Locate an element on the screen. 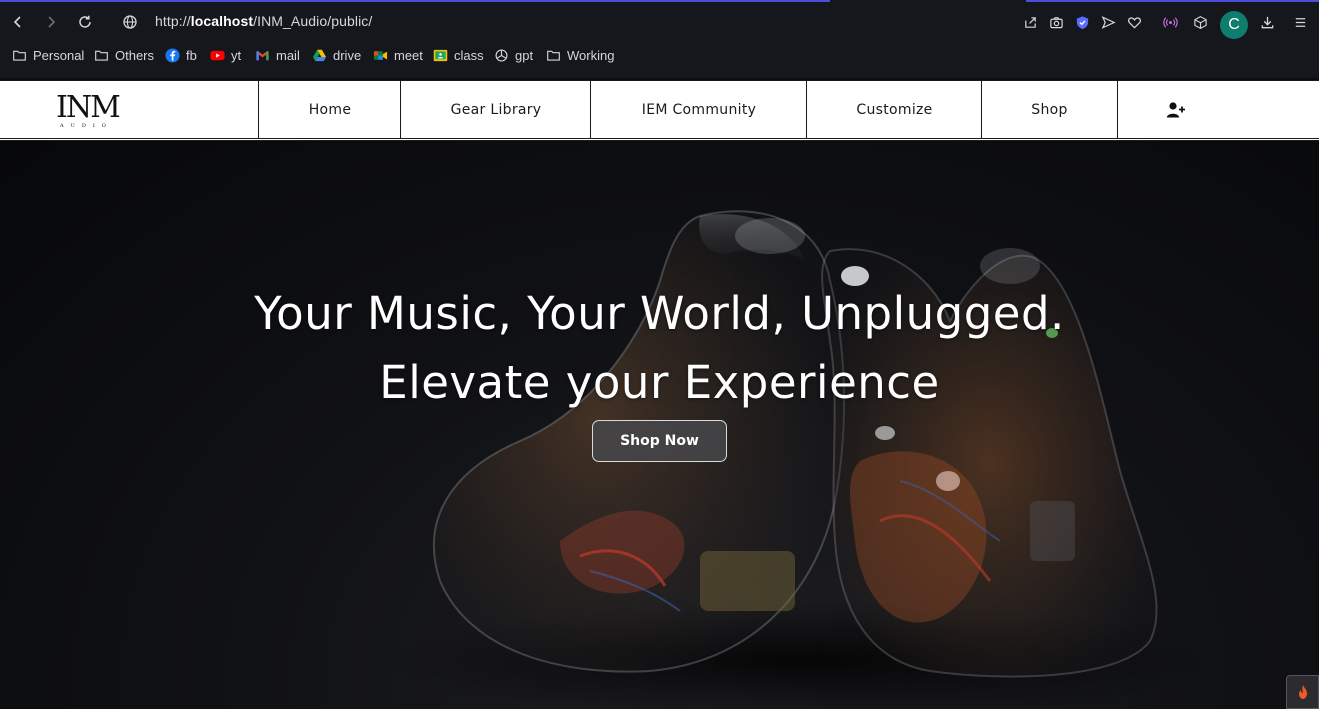  bookmark-personal: Personal is located at coordinates (48, 55).